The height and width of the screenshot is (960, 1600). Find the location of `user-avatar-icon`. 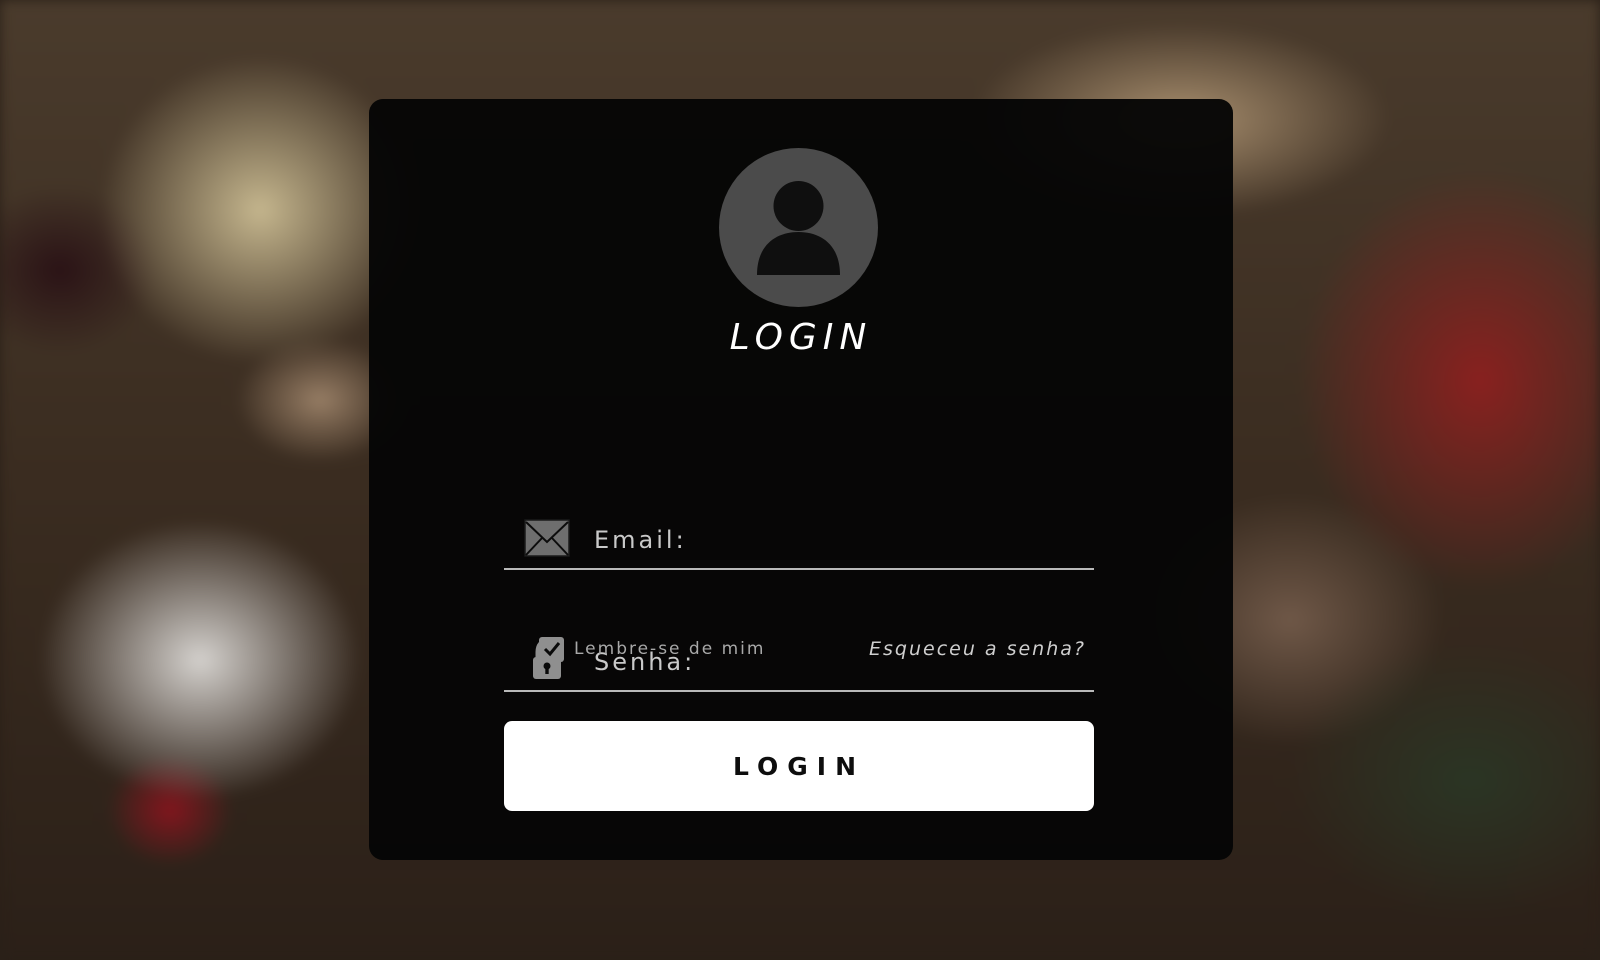

user-avatar-icon is located at coordinates (798, 227).